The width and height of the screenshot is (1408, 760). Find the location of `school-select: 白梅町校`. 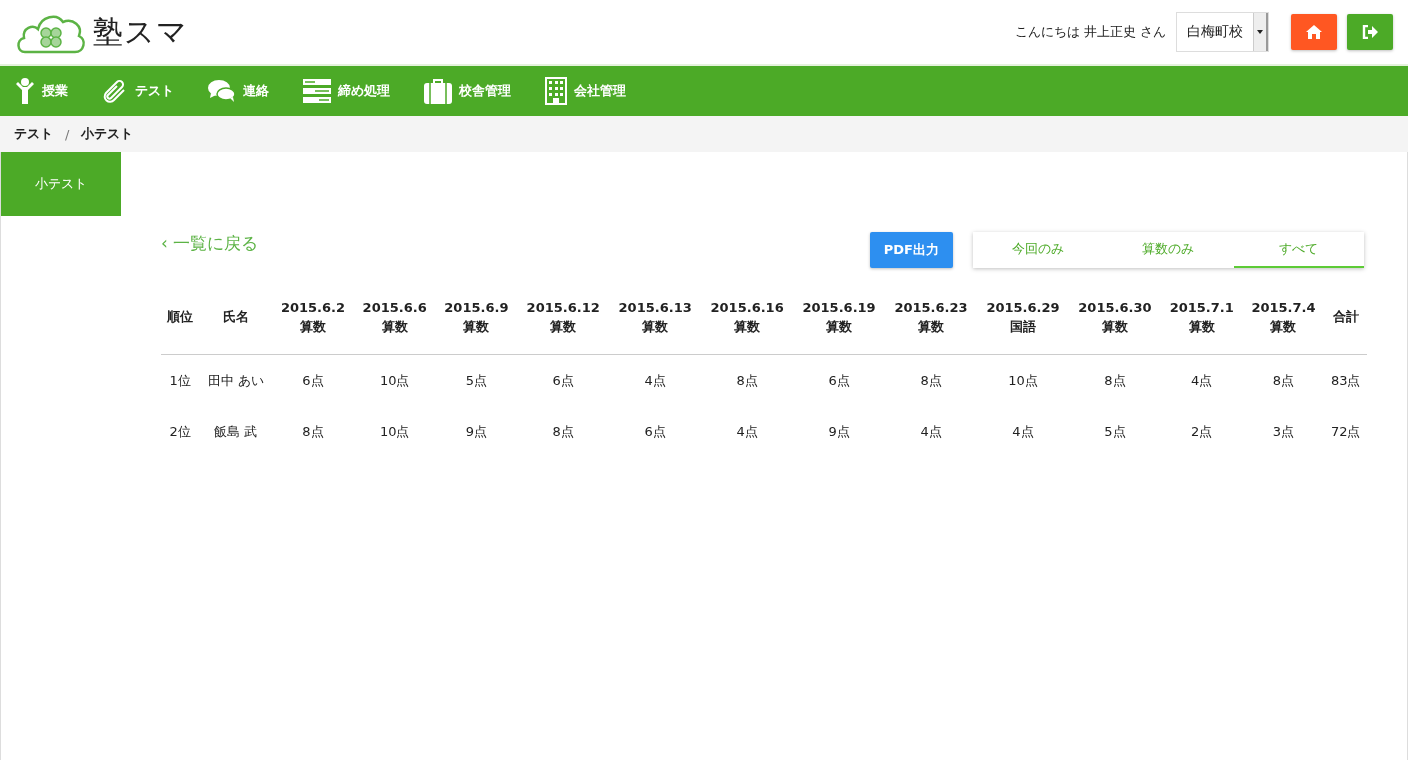

school-select: 白梅町校 is located at coordinates (1222, 32).